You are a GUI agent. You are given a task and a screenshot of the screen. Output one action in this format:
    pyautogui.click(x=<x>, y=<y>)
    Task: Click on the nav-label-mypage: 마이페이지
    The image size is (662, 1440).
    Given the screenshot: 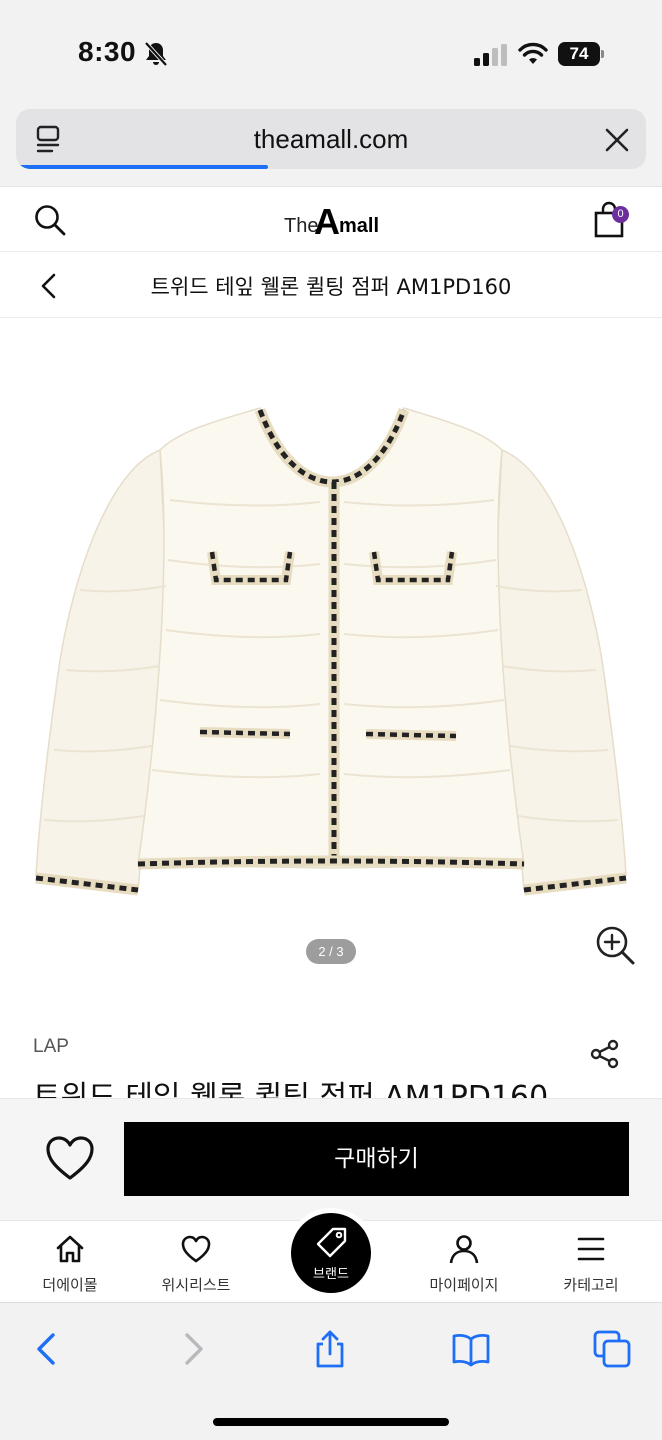 What is the action you would take?
    pyautogui.click(x=464, y=1285)
    